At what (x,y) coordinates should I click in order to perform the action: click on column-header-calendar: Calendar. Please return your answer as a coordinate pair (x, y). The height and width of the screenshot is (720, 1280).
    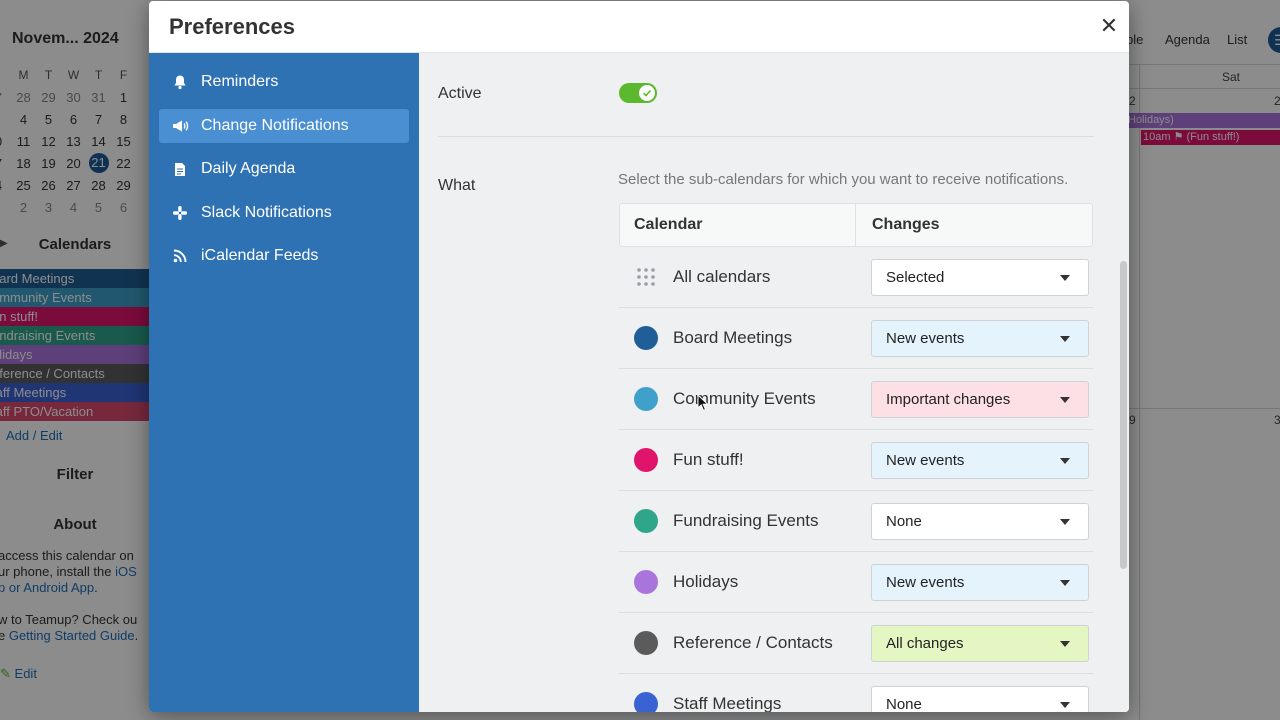
    Looking at the image, I should click on (738, 225).